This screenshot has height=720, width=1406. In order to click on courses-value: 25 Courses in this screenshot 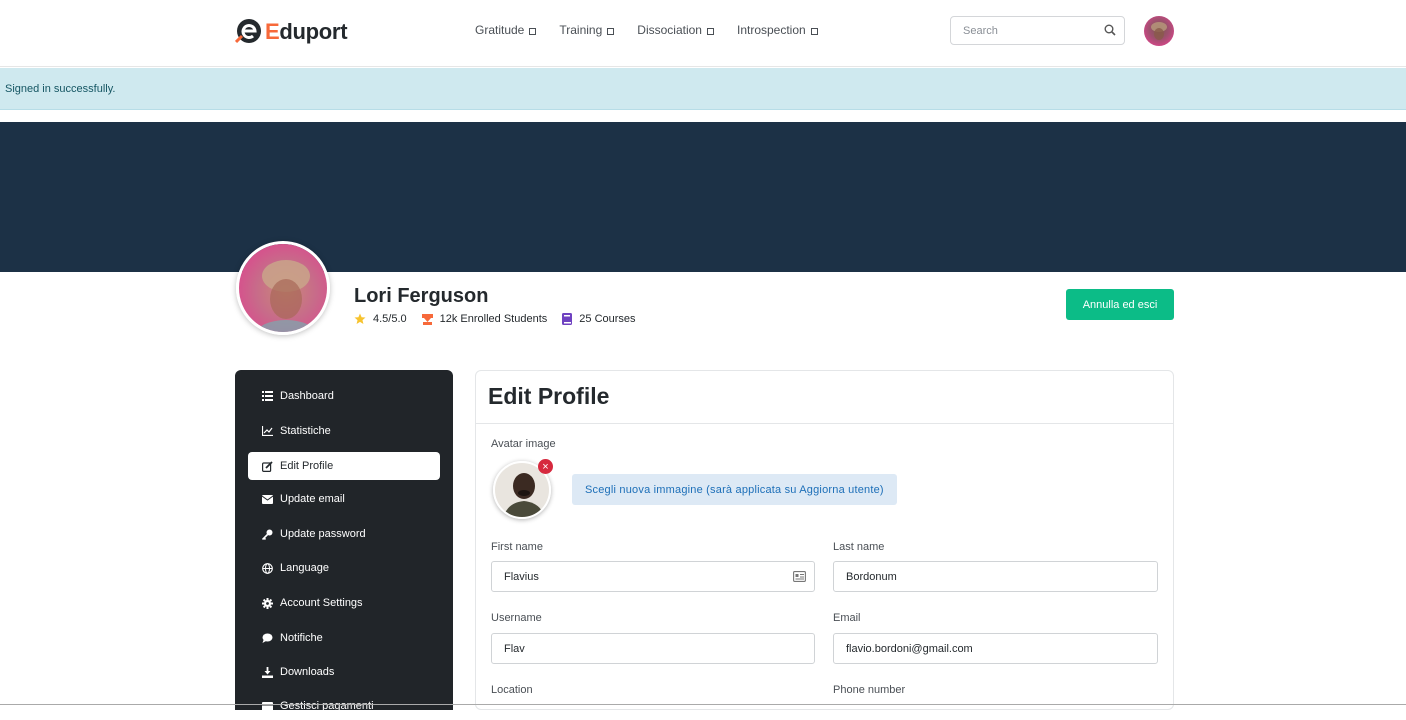, I will do `click(607, 319)`.